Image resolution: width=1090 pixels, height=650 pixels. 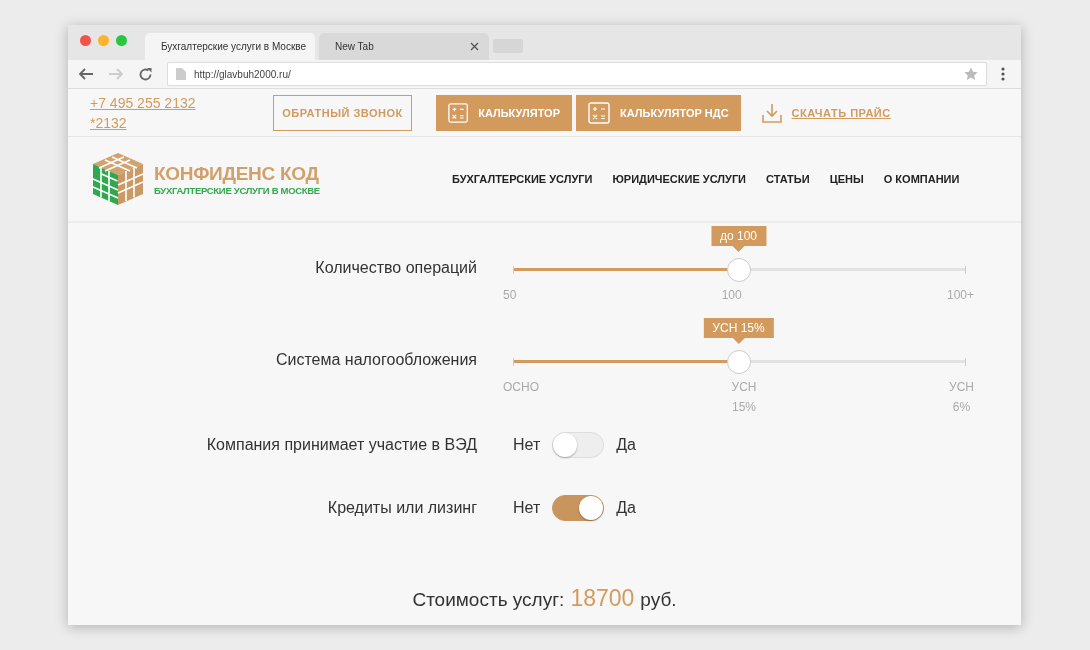 I want to click on star-icon, so click(x=971, y=74).